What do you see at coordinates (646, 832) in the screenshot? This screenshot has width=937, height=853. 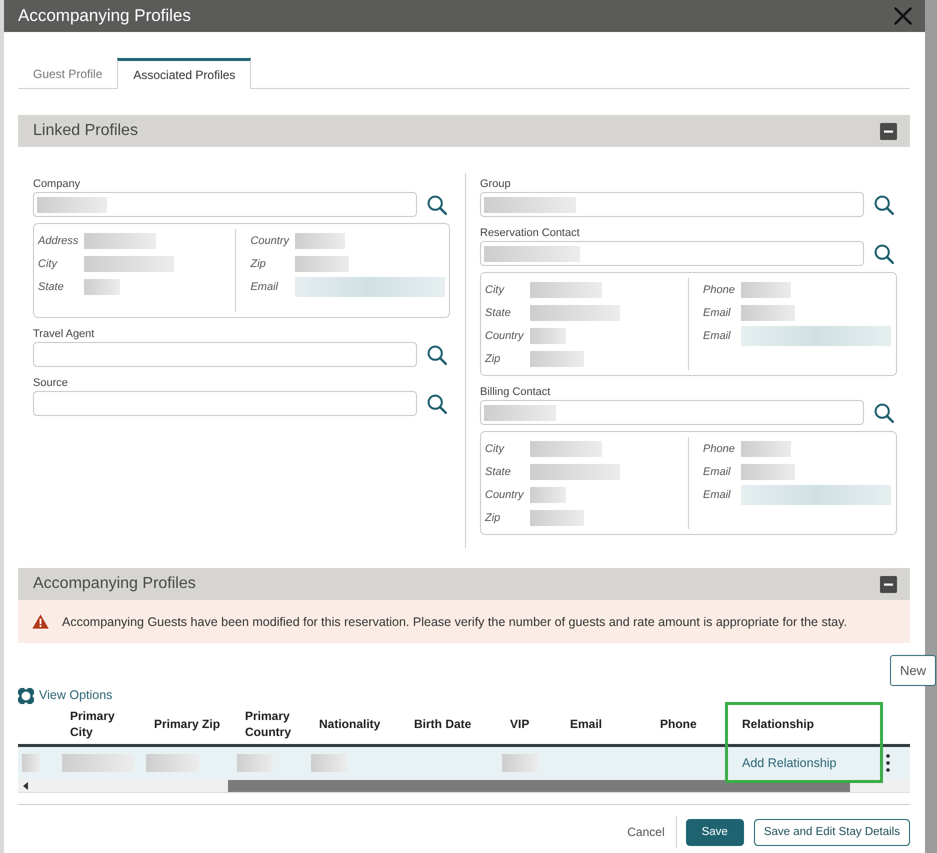 I see `cancel-button: Cancel` at bounding box center [646, 832].